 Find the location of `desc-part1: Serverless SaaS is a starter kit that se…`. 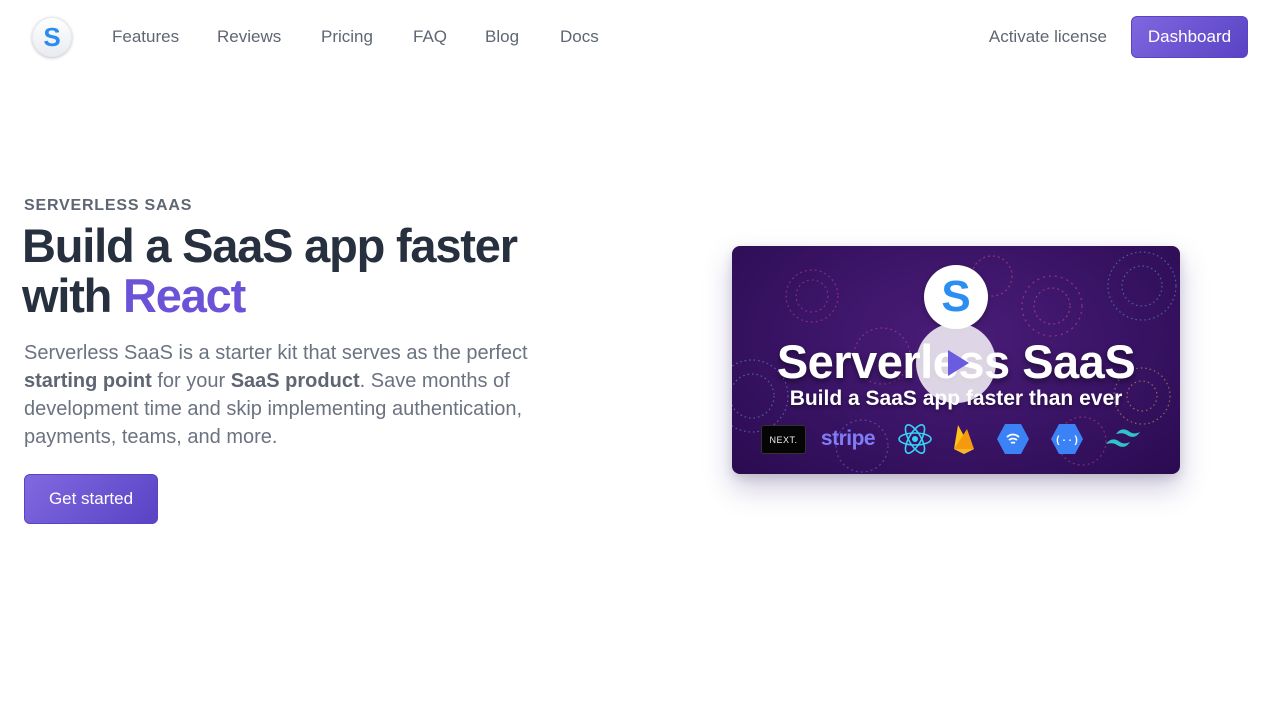

desc-part1: Serverless SaaS is a starter kit that se… is located at coordinates (276, 353).